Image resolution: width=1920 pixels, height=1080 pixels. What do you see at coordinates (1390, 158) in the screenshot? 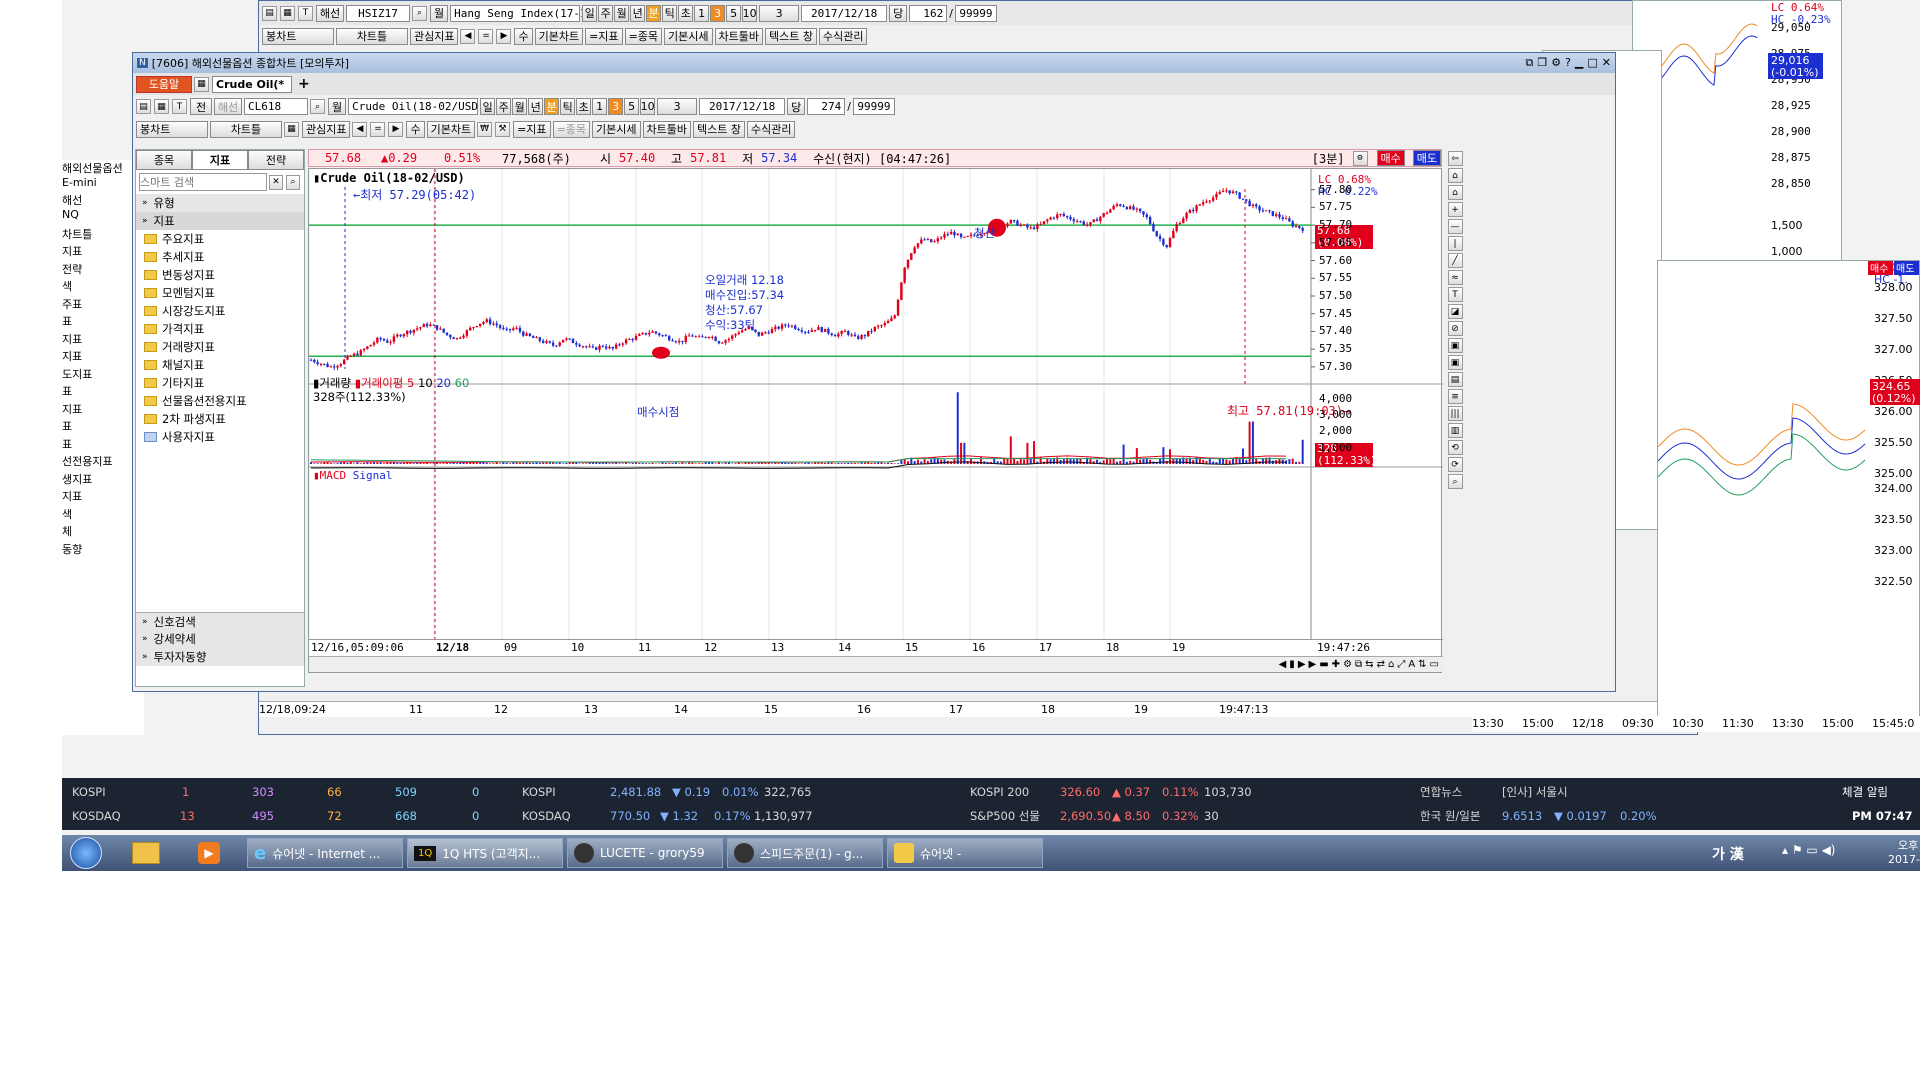
I see `buy-button: 매수` at bounding box center [1390, 158].